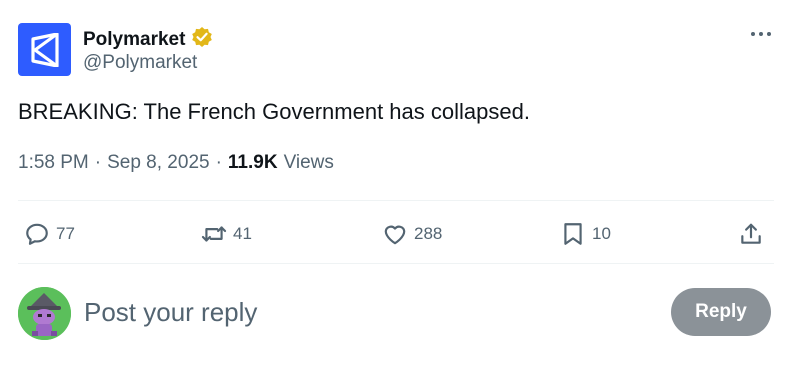 The image size is (792, 378). What do you see at coordinates (721, 312) in the screenshot?
I see `reply-button: Reply` at bounding box center [721, 312].